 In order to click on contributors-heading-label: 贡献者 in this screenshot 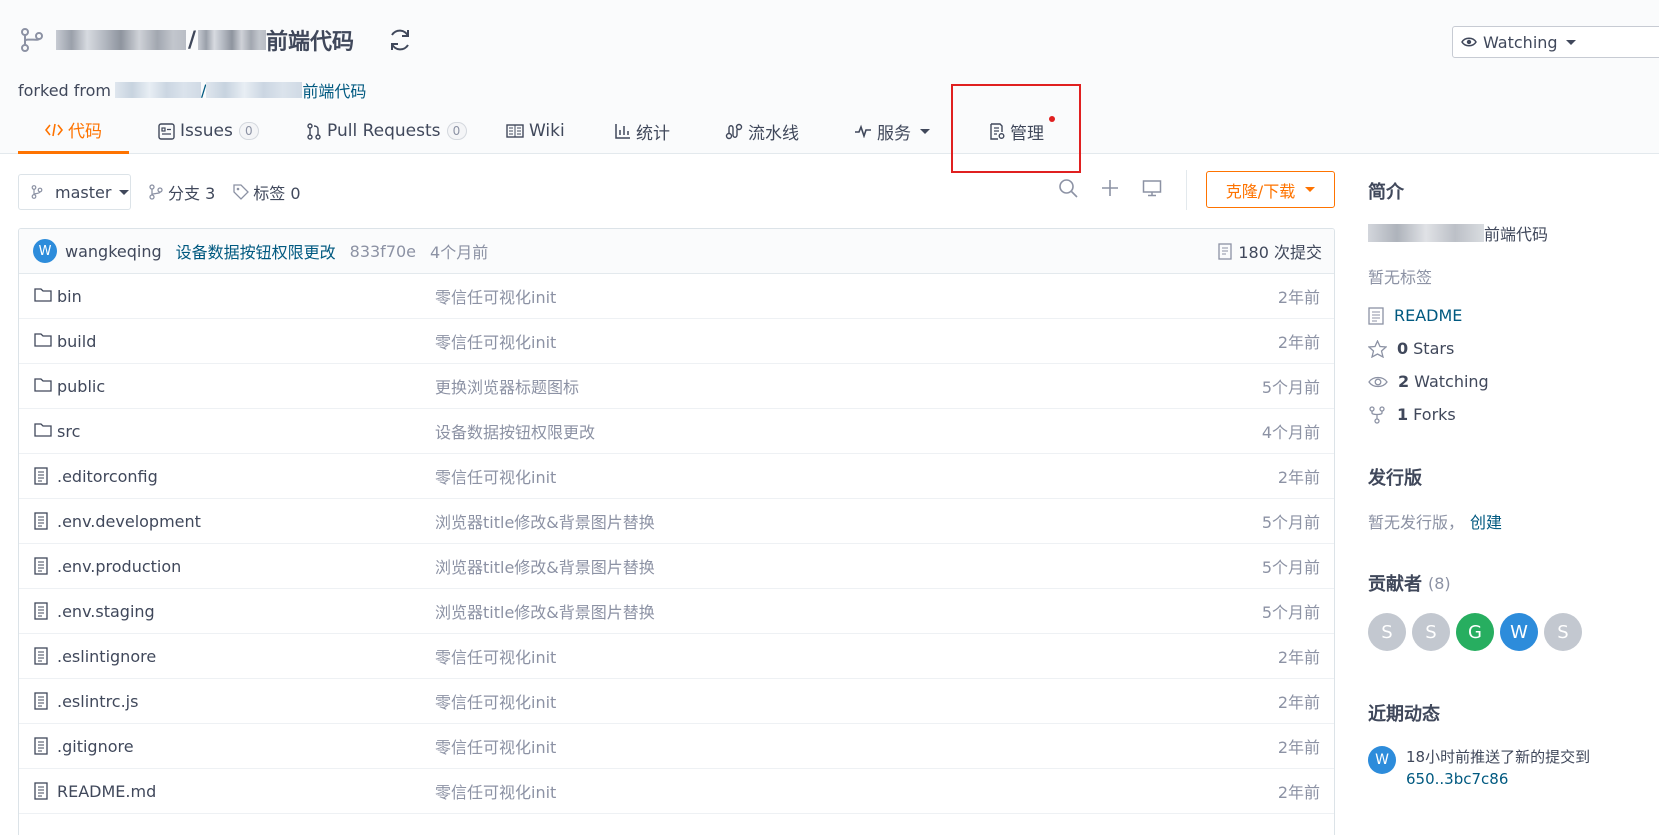, I will do `click(1395, 584)`.